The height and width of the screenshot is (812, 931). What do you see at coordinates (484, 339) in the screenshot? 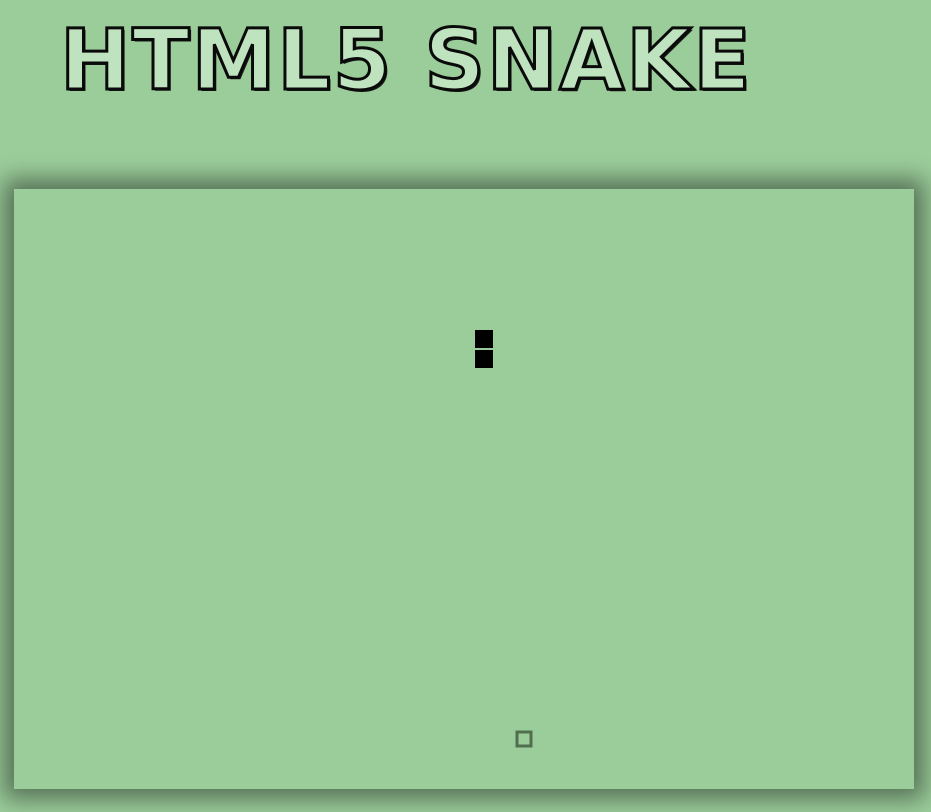
I see `snake-head` at bounding box center [484, 339].